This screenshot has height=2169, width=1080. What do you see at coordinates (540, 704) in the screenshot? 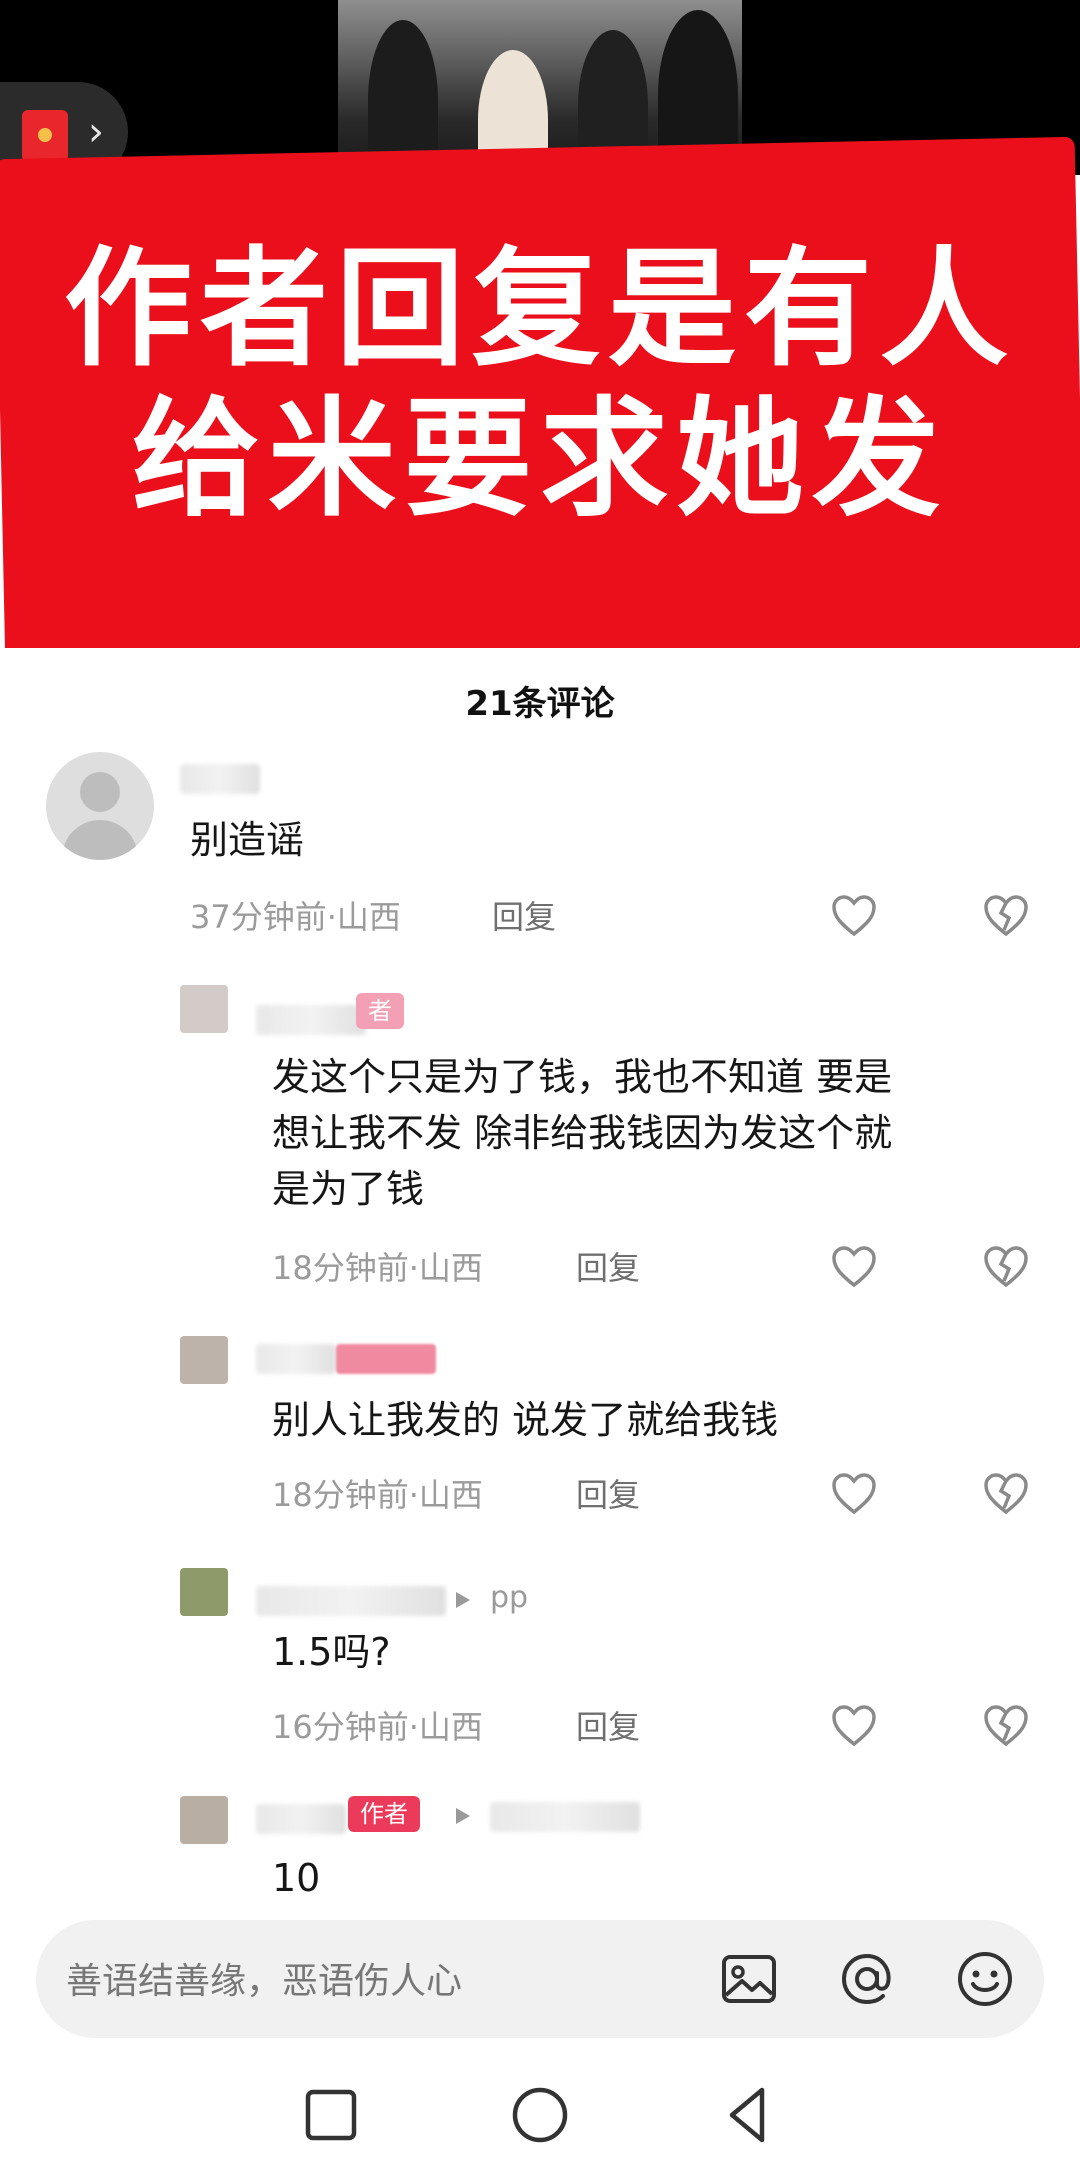
I see `comments-count-title: 21条评论` at bounding box center [540, 704].